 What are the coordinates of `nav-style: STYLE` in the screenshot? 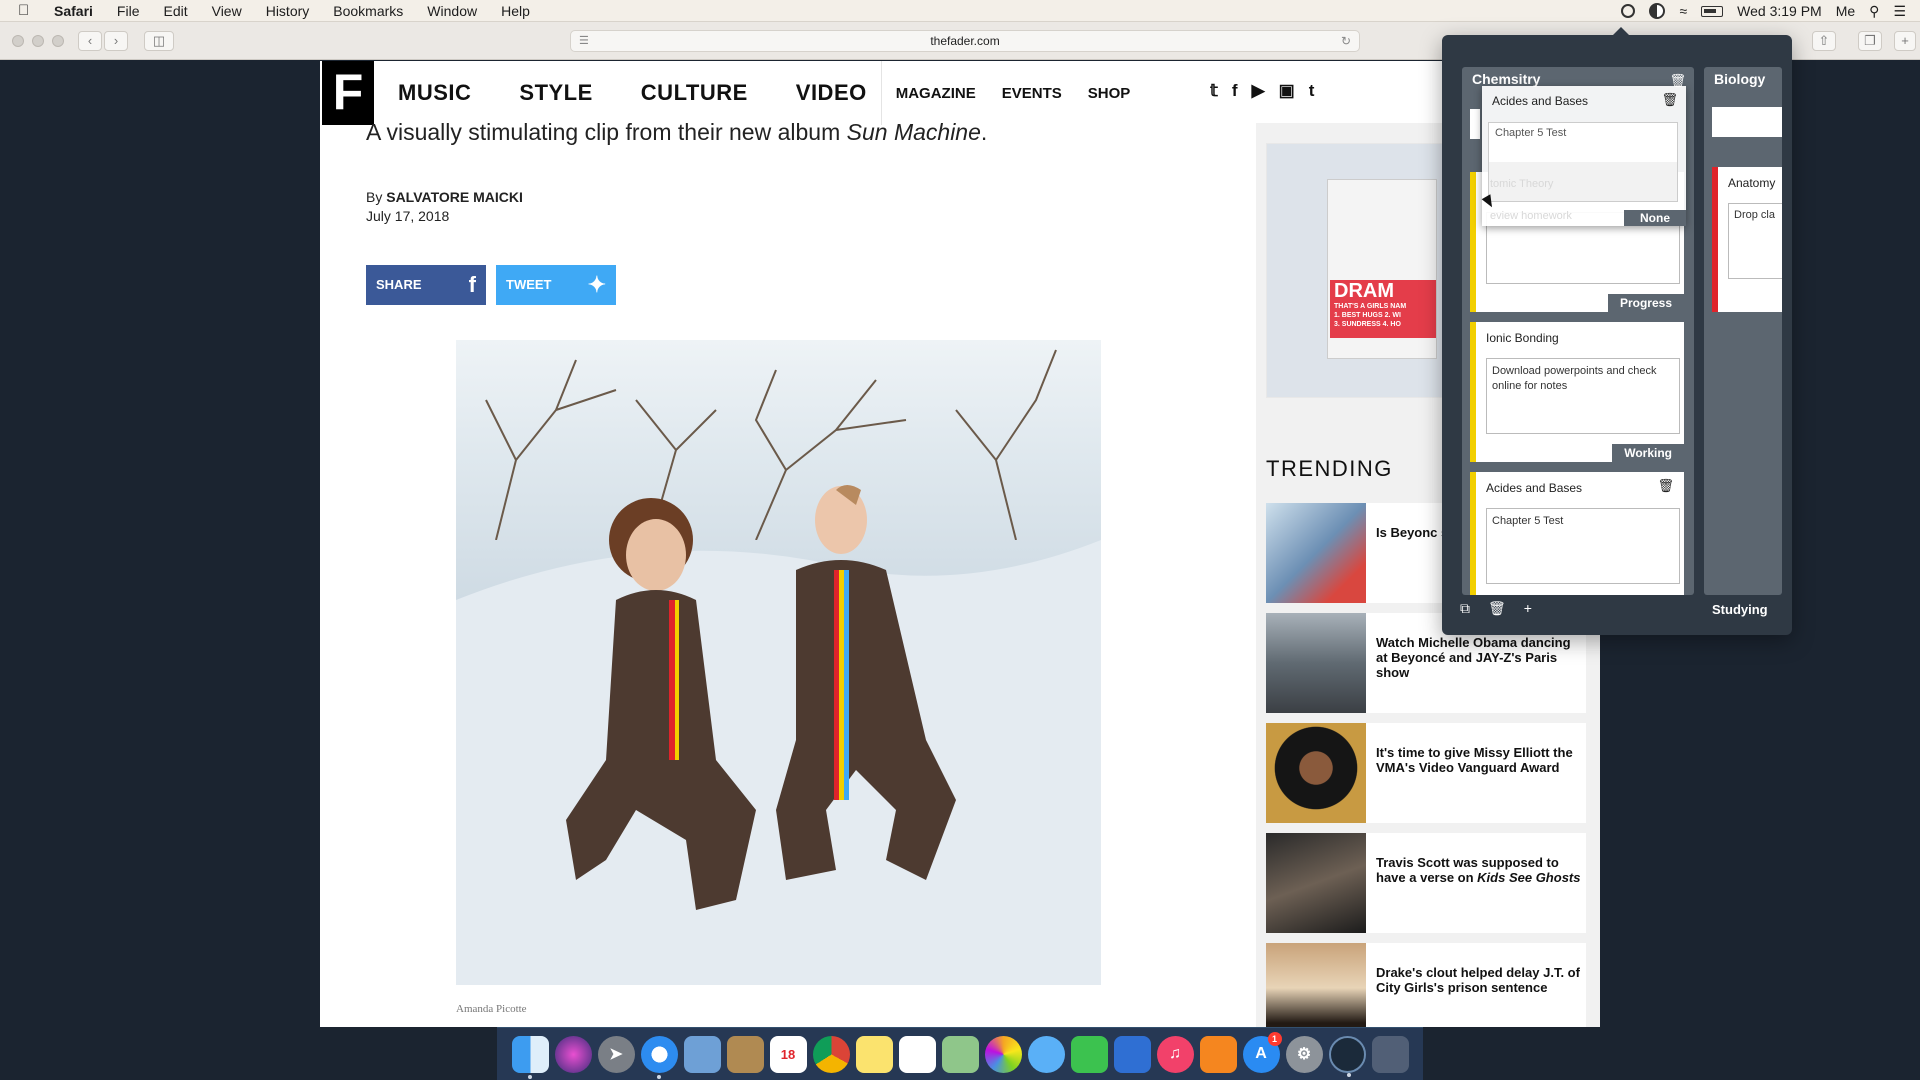 It's located at (555, 93).